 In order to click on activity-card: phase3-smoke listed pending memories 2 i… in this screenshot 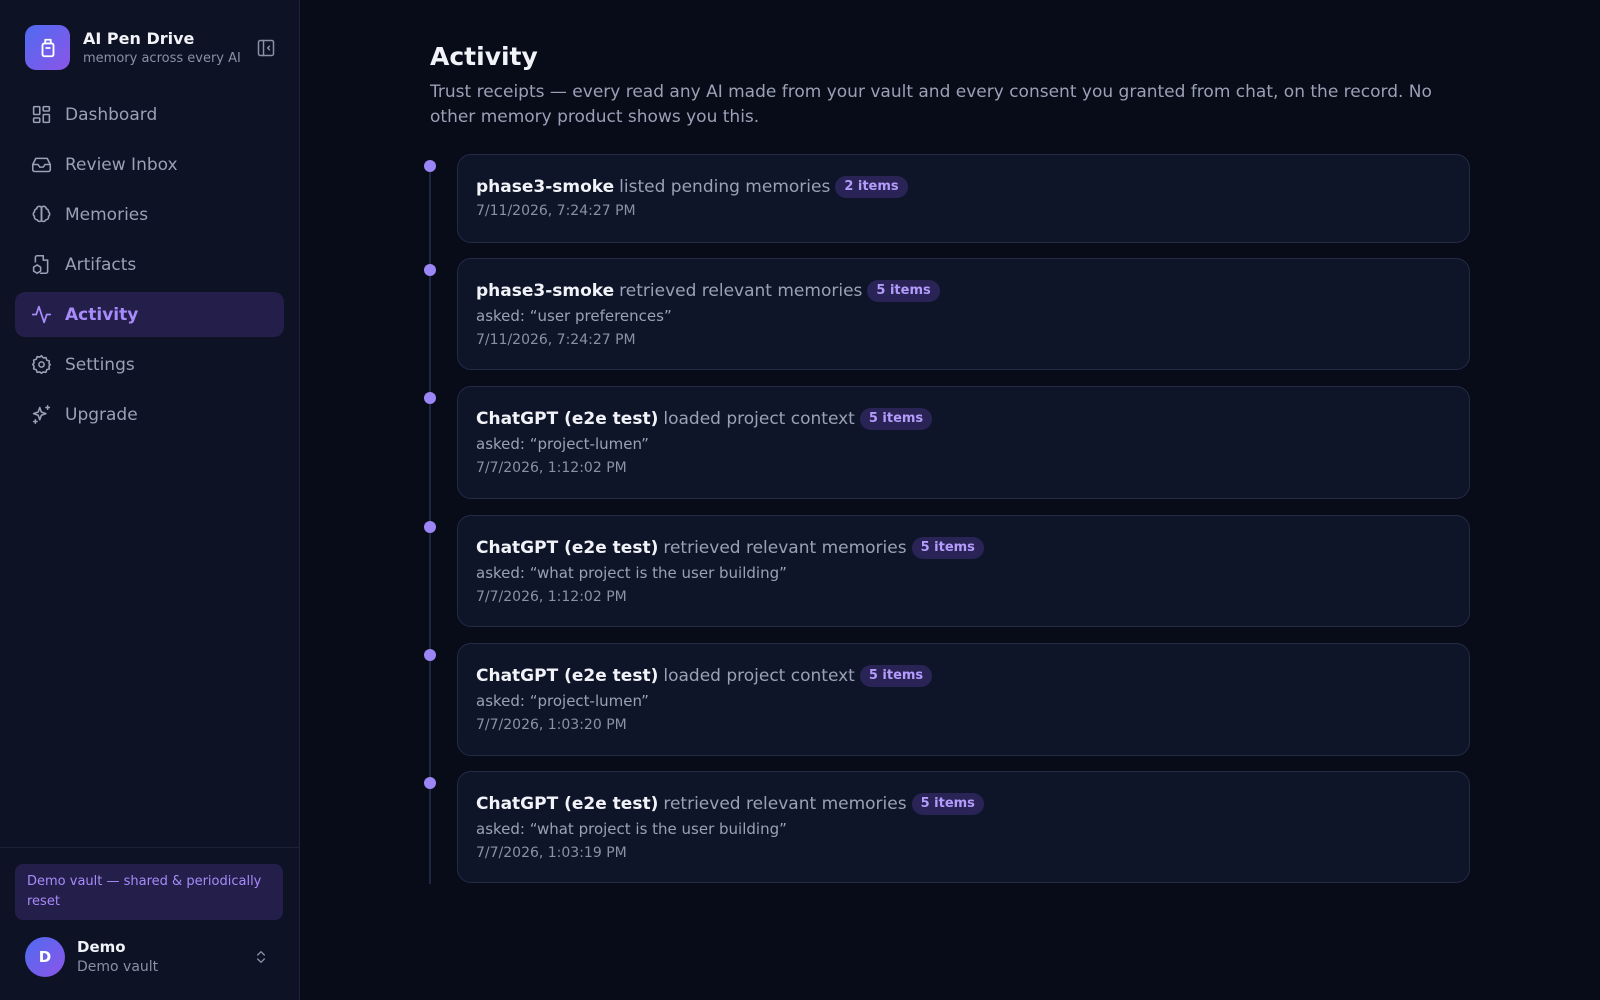, I will do `click(963, 198)`.